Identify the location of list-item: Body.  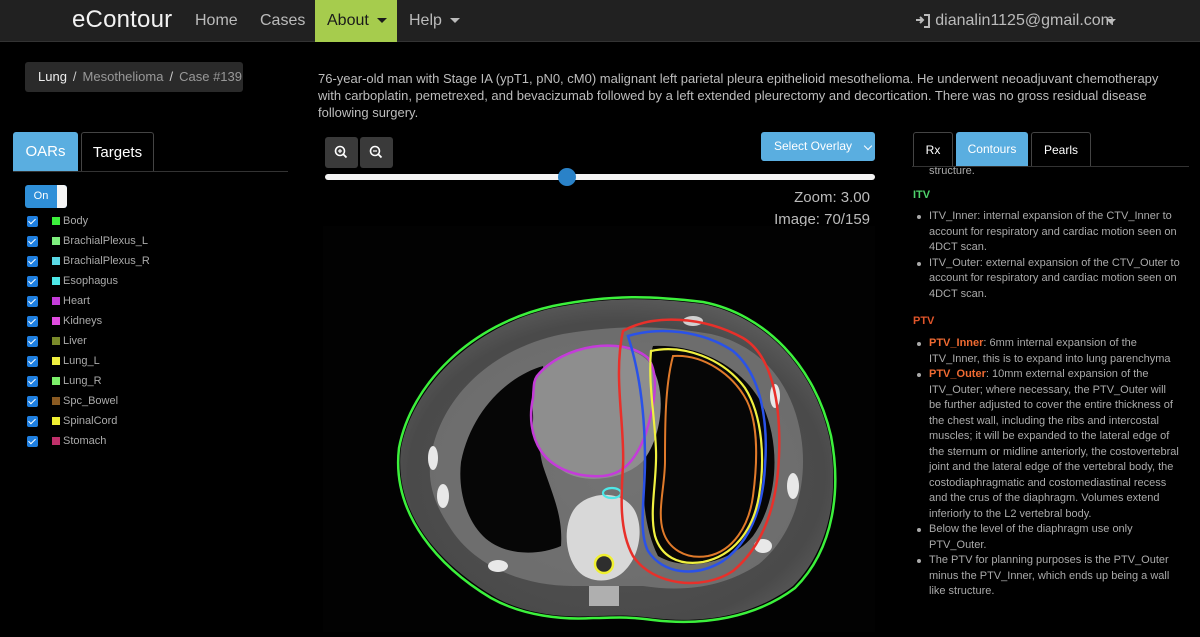
(127, 221).